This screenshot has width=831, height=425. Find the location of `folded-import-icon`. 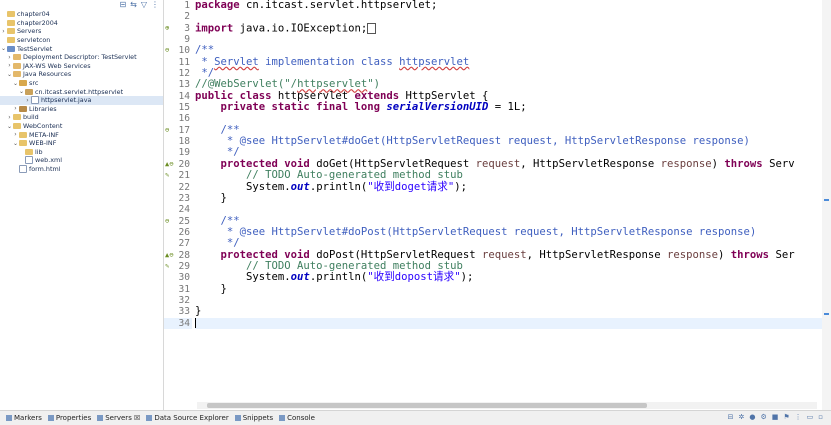

folded-import-icon is located at coordinates (372, 28).